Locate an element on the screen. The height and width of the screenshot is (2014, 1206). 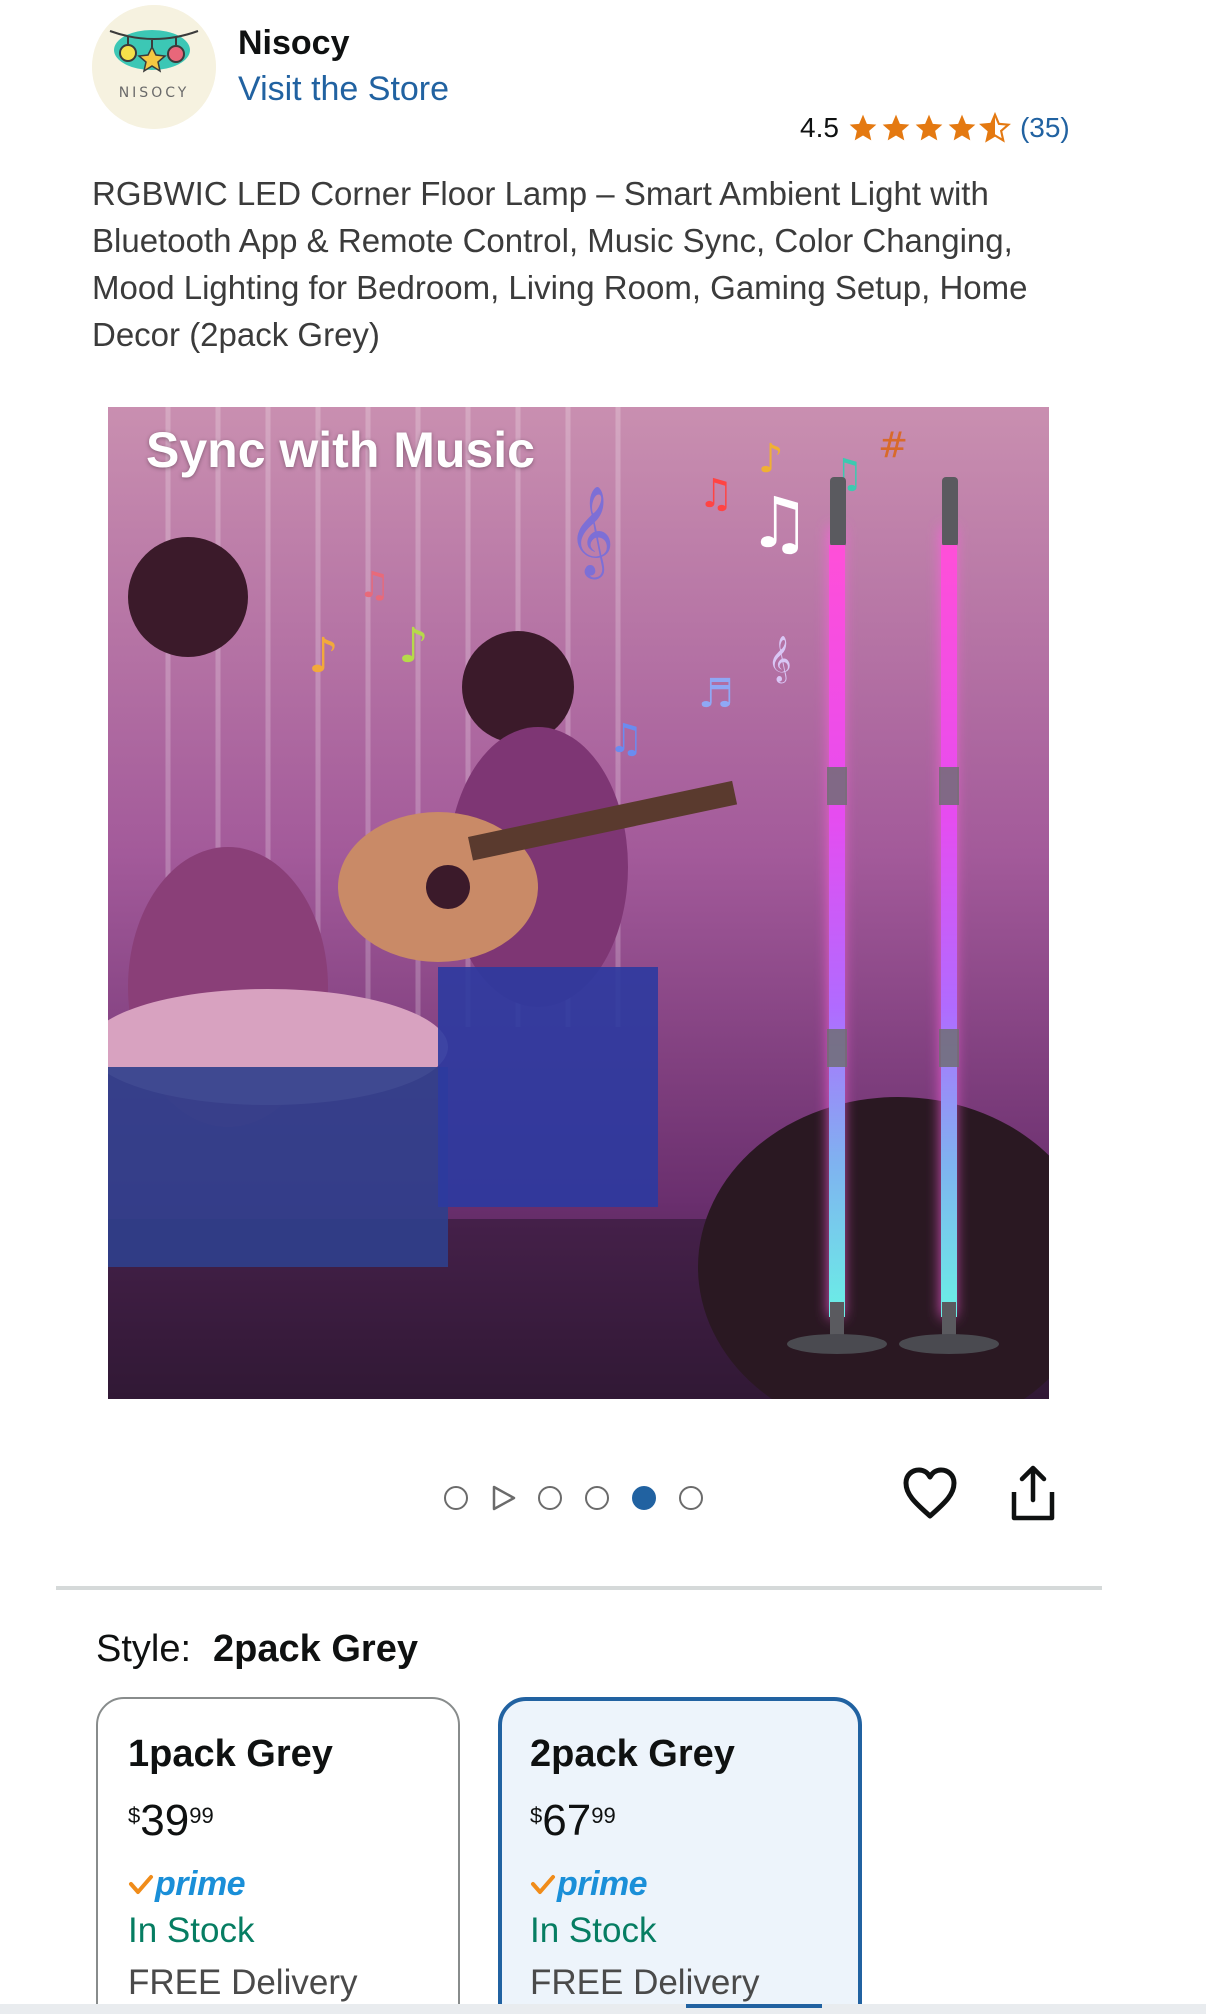
option-price: $39 99 is located at coordinates (171, 1821).